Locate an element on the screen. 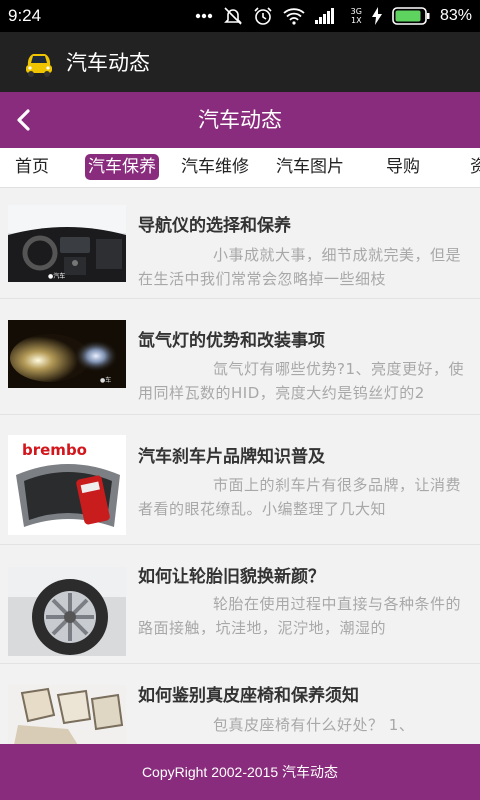  article-title: 导航仪的选择和保养 is located at coordinates (214, 226).